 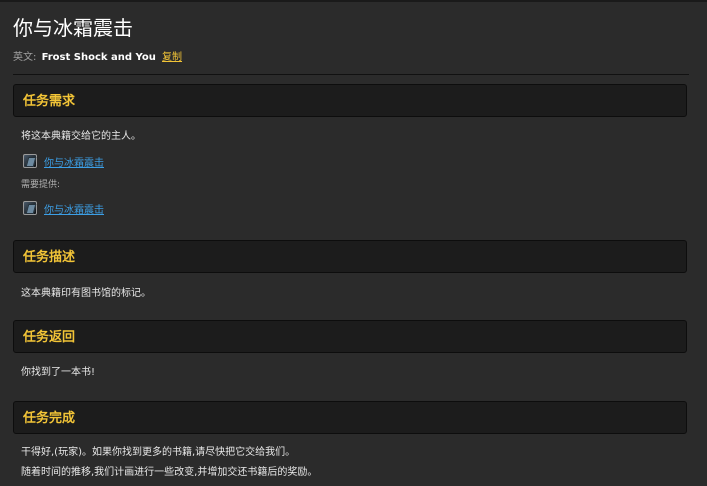 I want to click on quest-title: 你与冰霜震击, so click(x=73, y=28).